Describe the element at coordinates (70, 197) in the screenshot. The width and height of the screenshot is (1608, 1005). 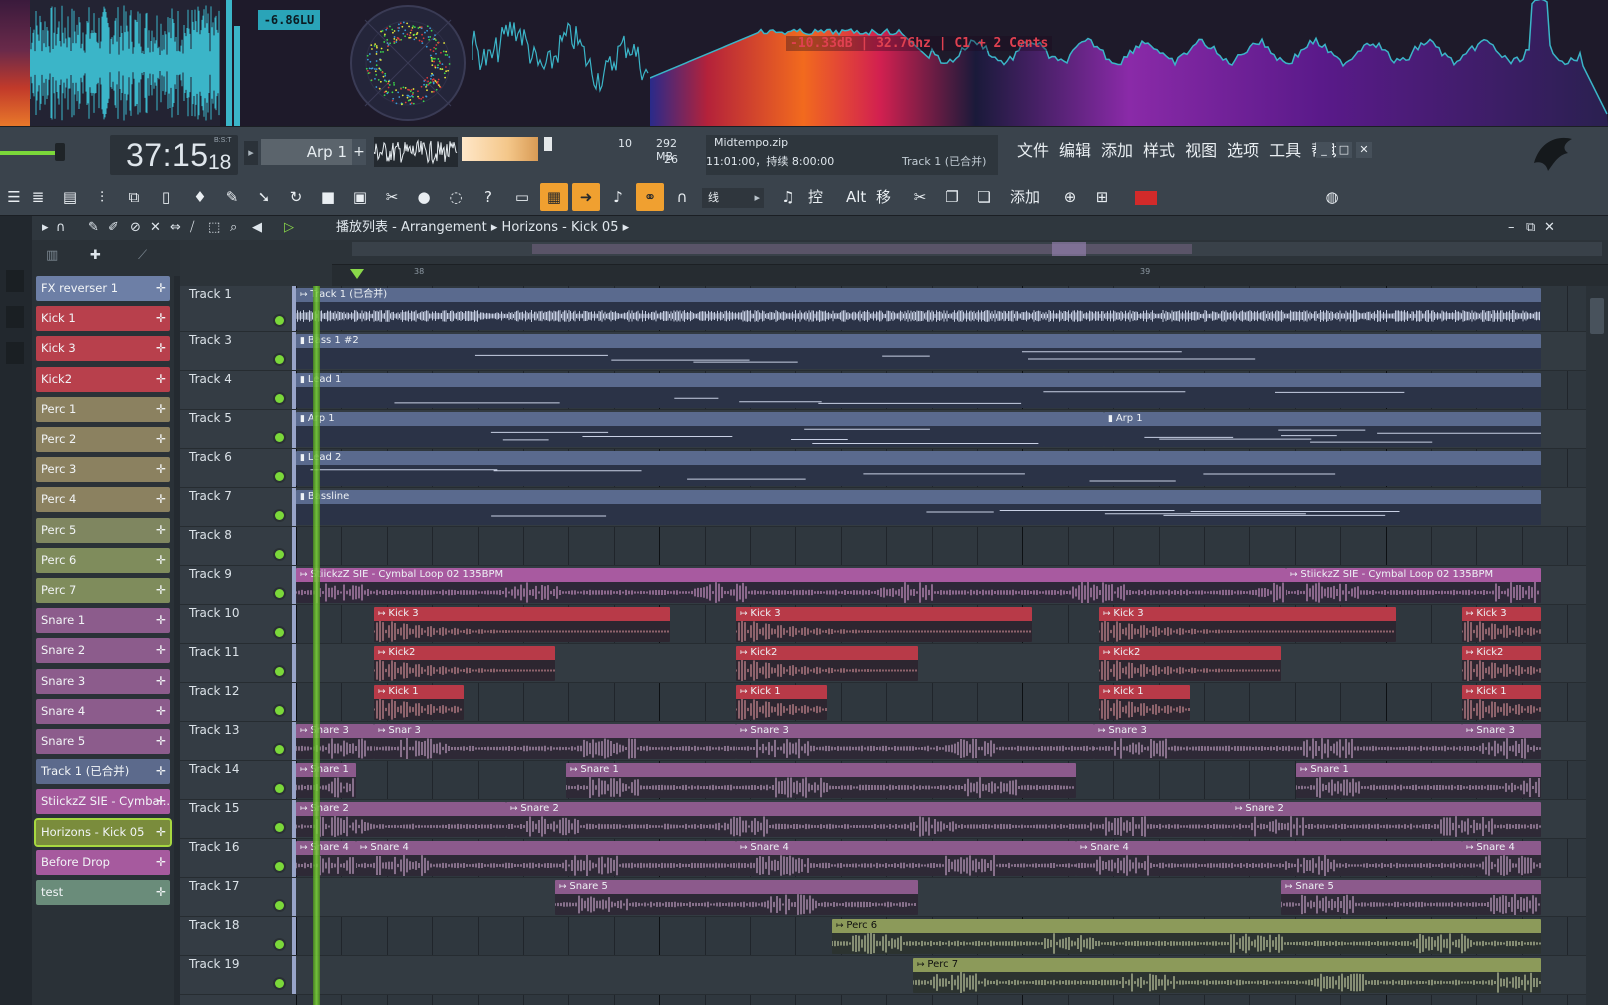
I see `channel-rack-icon: ▤` at that location.